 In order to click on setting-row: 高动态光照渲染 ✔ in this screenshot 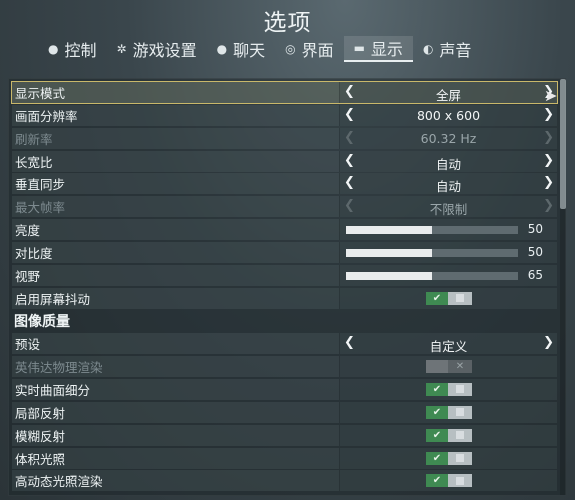, I will do `click(284, 481)`.